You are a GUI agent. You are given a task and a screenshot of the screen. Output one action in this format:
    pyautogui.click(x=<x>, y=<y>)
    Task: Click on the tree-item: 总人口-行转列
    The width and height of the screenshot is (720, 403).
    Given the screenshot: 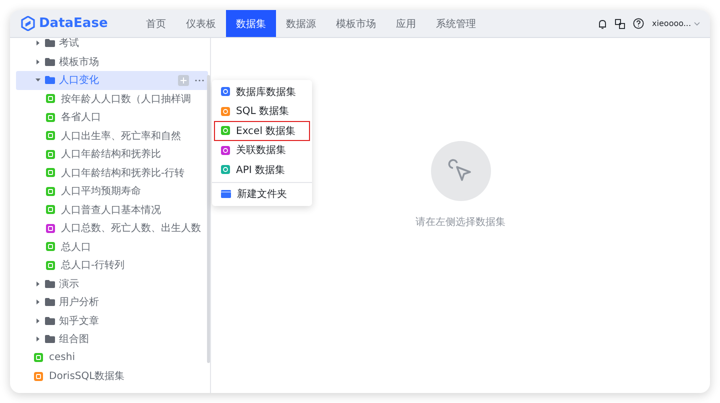 What is the action you would take?
    pyautogui.click(x=112, y=265)
    